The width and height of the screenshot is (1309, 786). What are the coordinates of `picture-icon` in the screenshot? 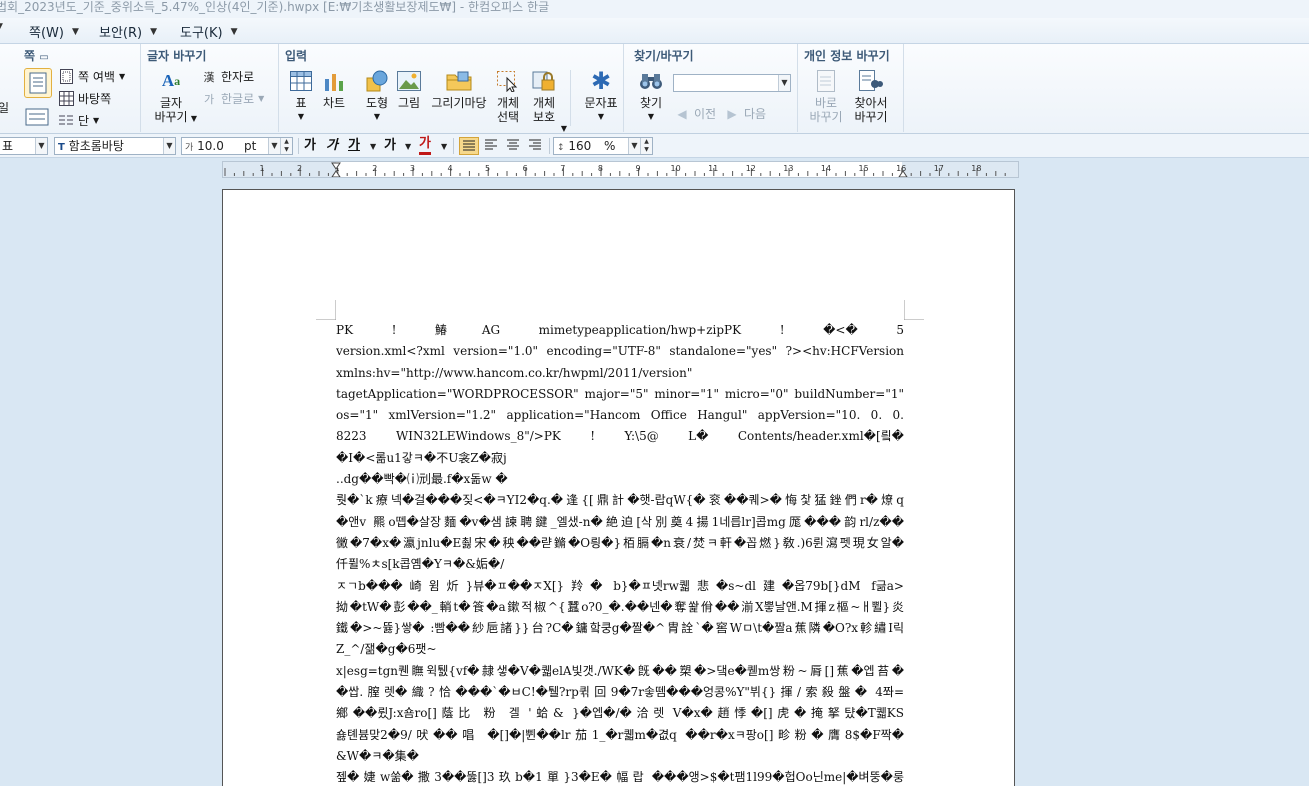 It's located at (409, 81).